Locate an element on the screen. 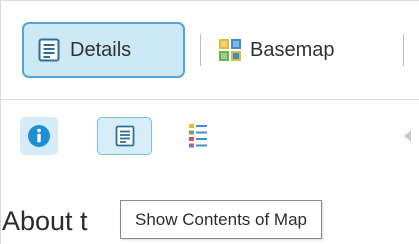  basemap-tab: Basemap is located at coordinates (303, 50).